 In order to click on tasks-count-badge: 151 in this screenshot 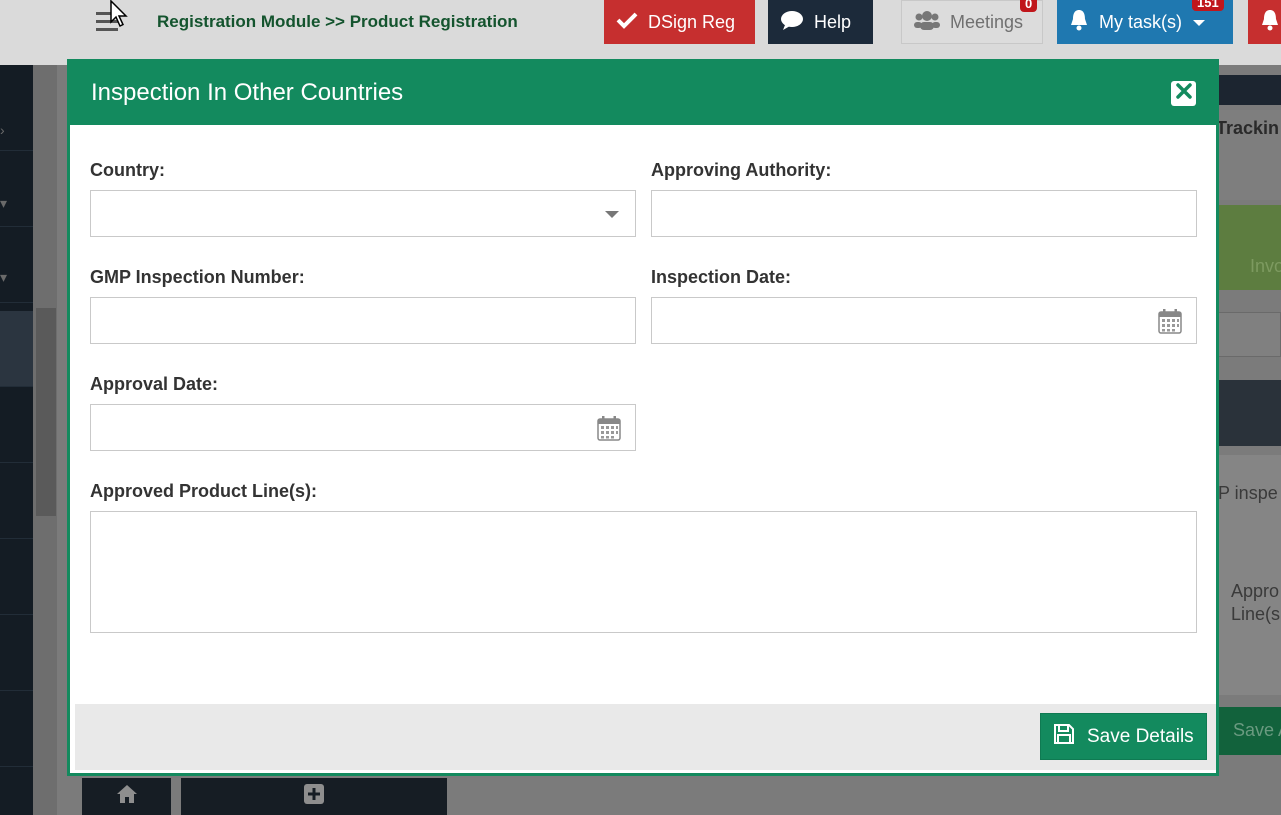, I will do `click(1208, 5)`.